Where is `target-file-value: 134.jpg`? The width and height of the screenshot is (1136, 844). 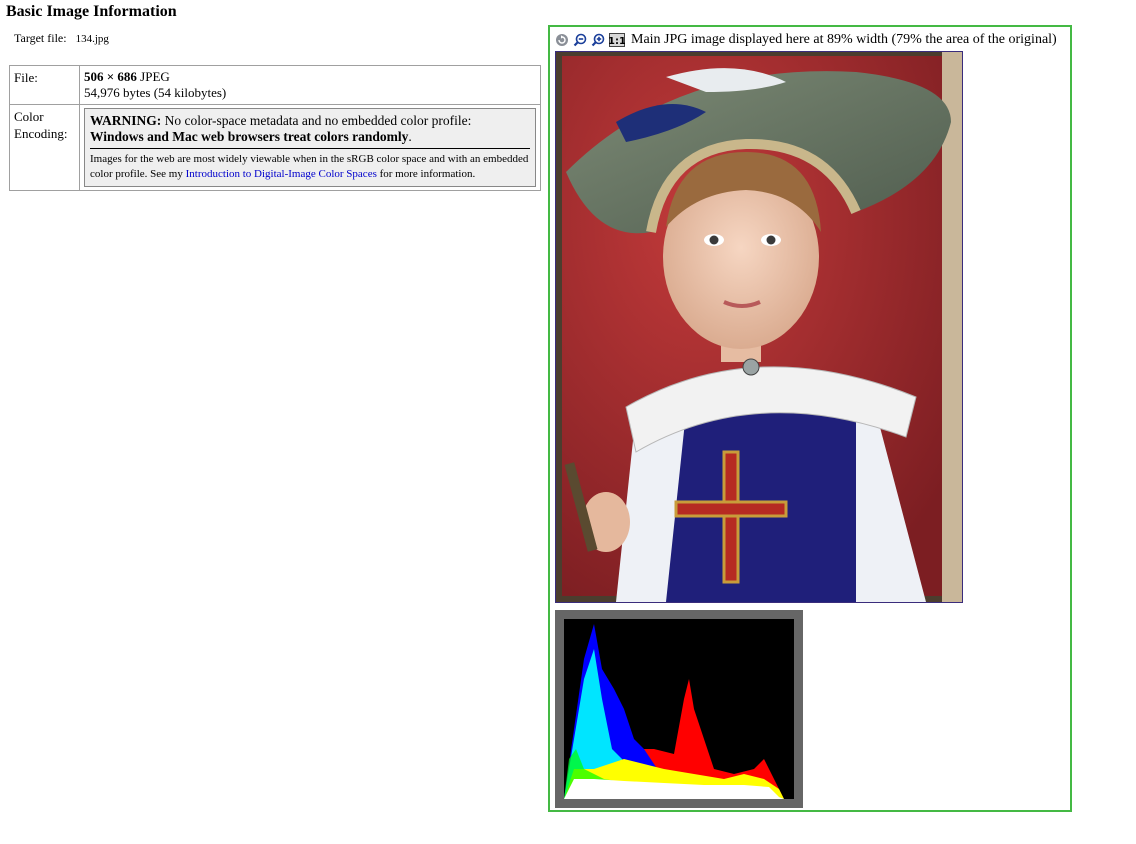 target-file-value: 134.jpg is located at coordinates (92, 39).